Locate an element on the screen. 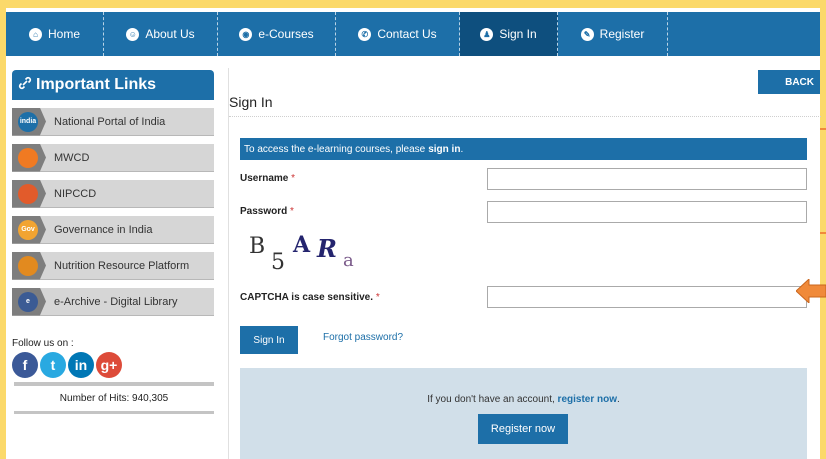  captcha-char: A is located at coordinates (302, 245).